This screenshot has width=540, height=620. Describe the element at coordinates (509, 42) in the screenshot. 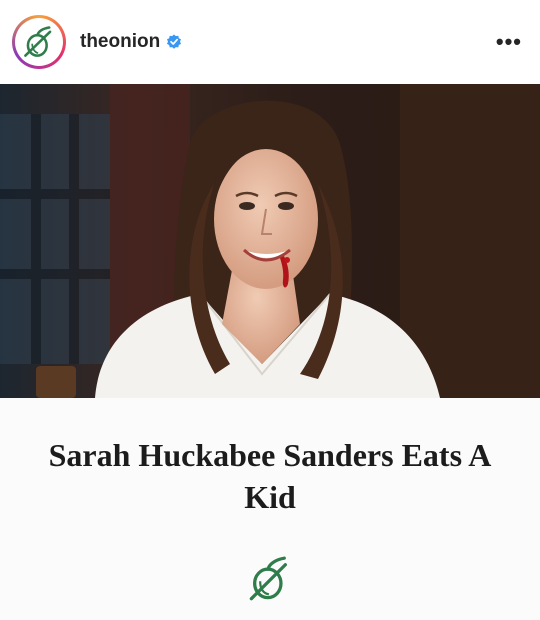

I see `more-options-icon: •••` at that location.